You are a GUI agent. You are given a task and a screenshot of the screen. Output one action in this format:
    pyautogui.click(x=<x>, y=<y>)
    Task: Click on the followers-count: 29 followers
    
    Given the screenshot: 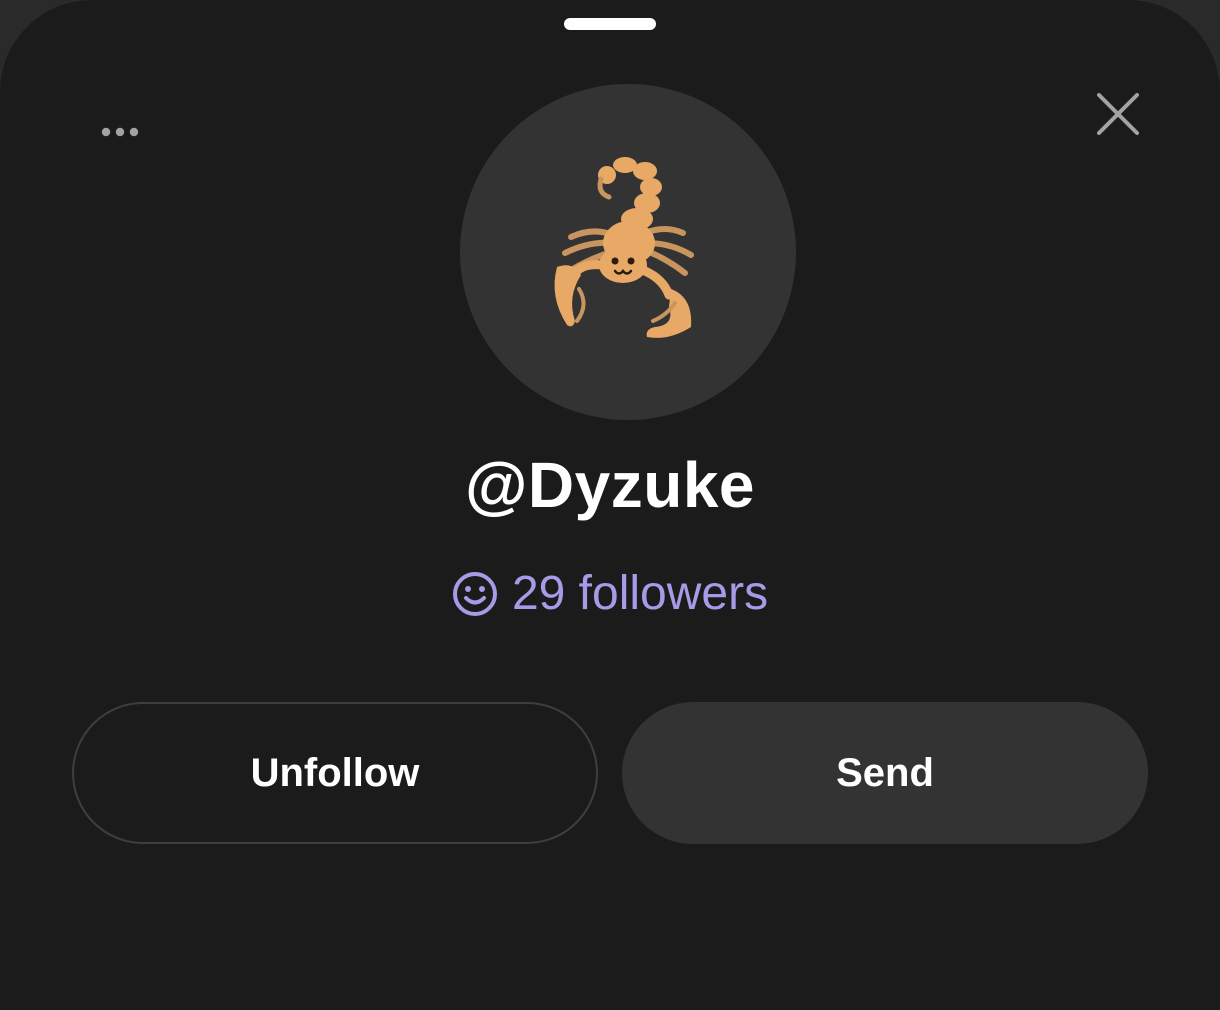 What is the action you would take?
    pyautogui.click(x=610, y=593)
    